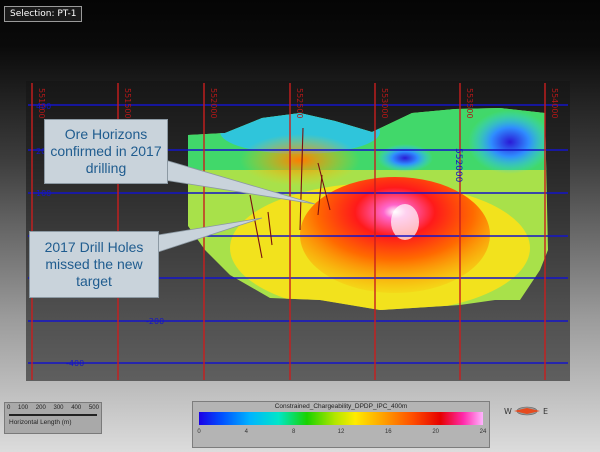  I want to click on legend-tick: 12, so click(341, 432).